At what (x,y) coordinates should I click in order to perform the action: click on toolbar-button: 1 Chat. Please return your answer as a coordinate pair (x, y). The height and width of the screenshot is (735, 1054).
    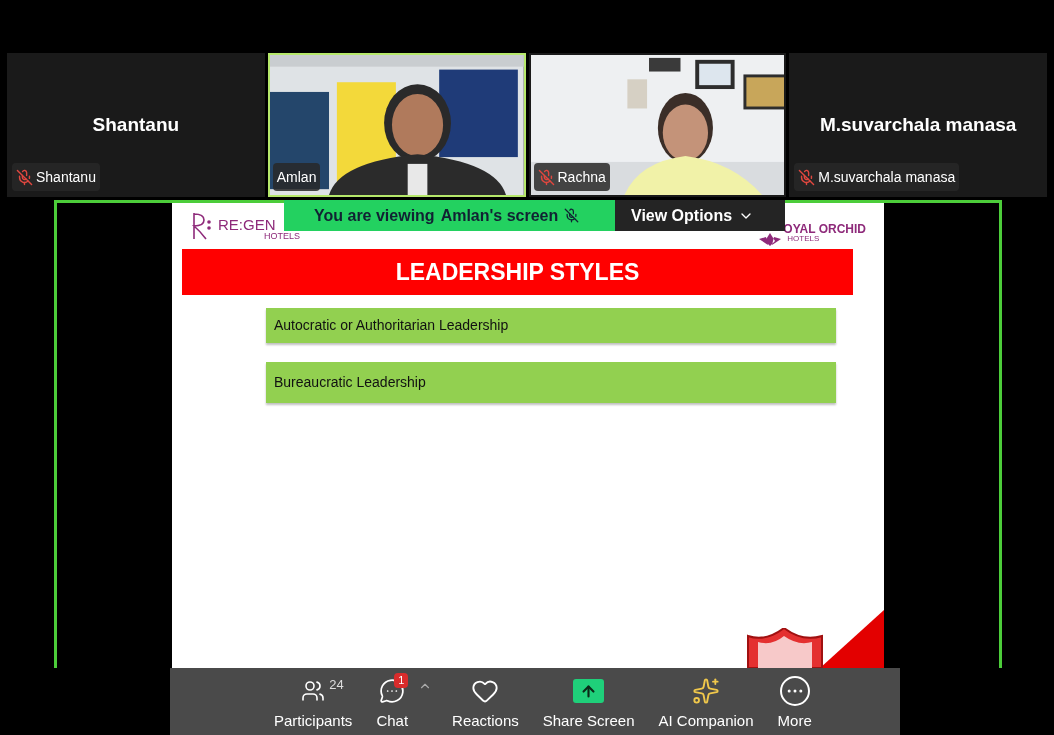
    Looking at the image, I should click on (392, 701).